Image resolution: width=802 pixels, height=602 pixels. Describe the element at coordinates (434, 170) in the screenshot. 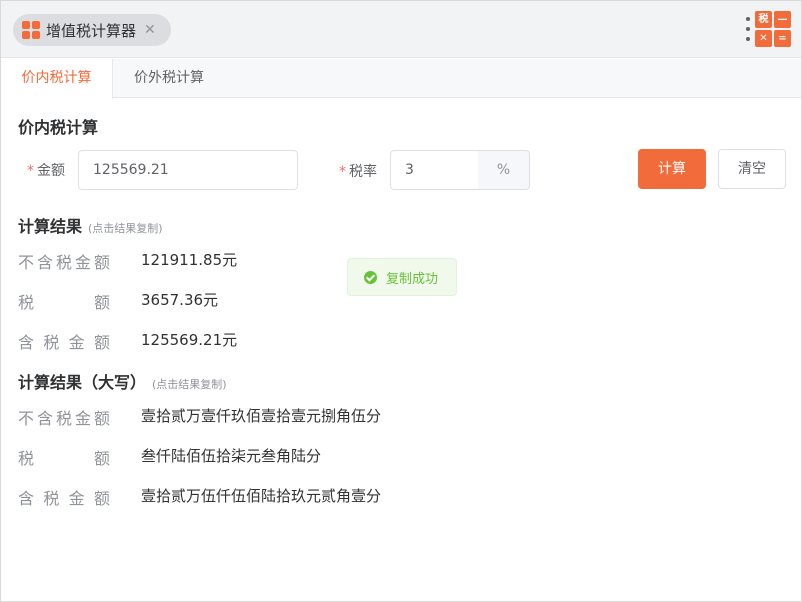

I see `rate-input` at that location.